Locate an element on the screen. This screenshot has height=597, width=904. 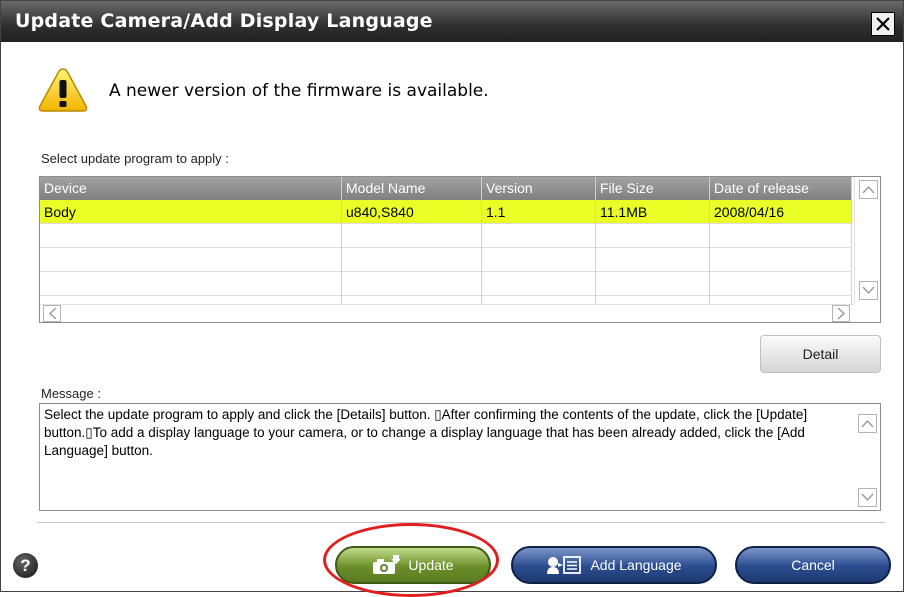
annotation-highlight-circle is located at coordinates (411, 560).